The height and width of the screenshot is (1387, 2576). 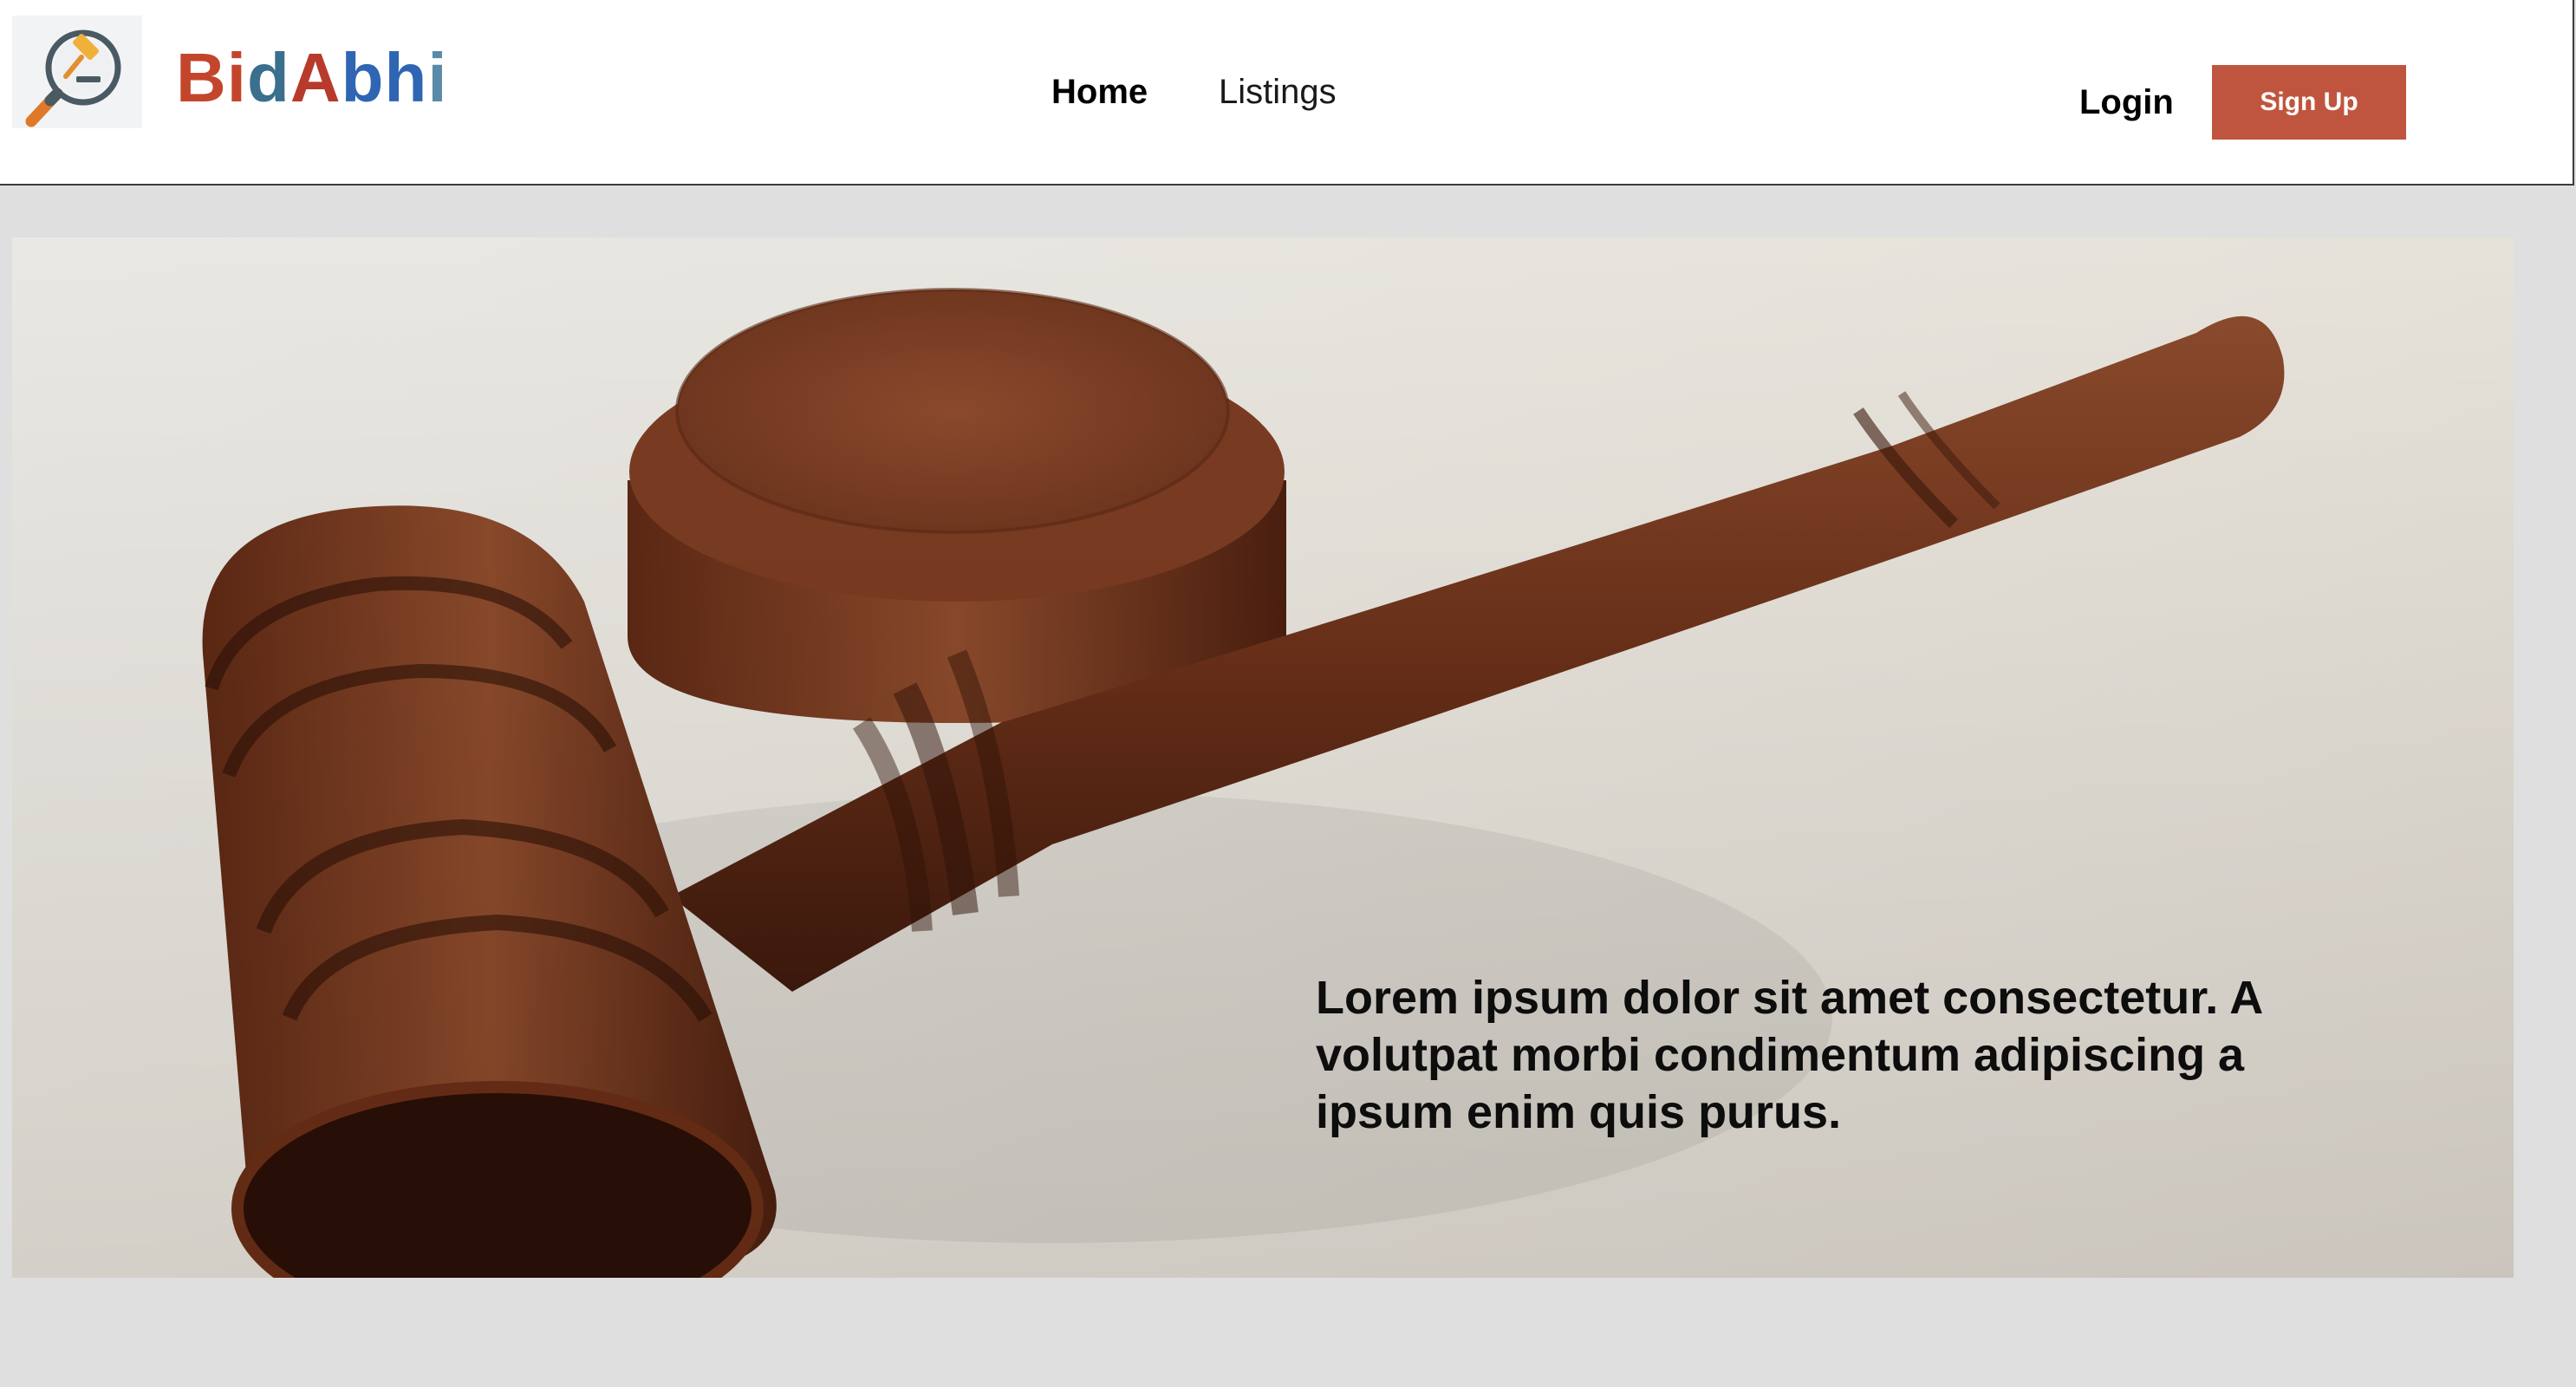 I want to click on brand-letter: b, so click(x=363, y=77).